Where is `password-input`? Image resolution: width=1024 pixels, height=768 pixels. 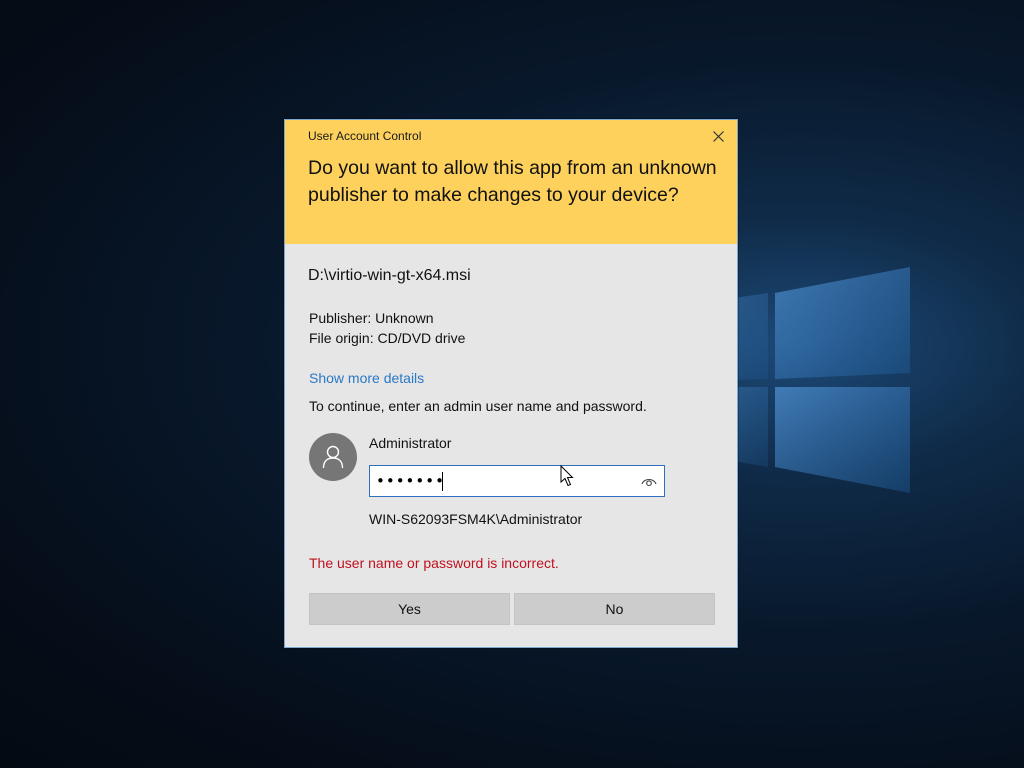 password-input is located at coordinates (504, 481).